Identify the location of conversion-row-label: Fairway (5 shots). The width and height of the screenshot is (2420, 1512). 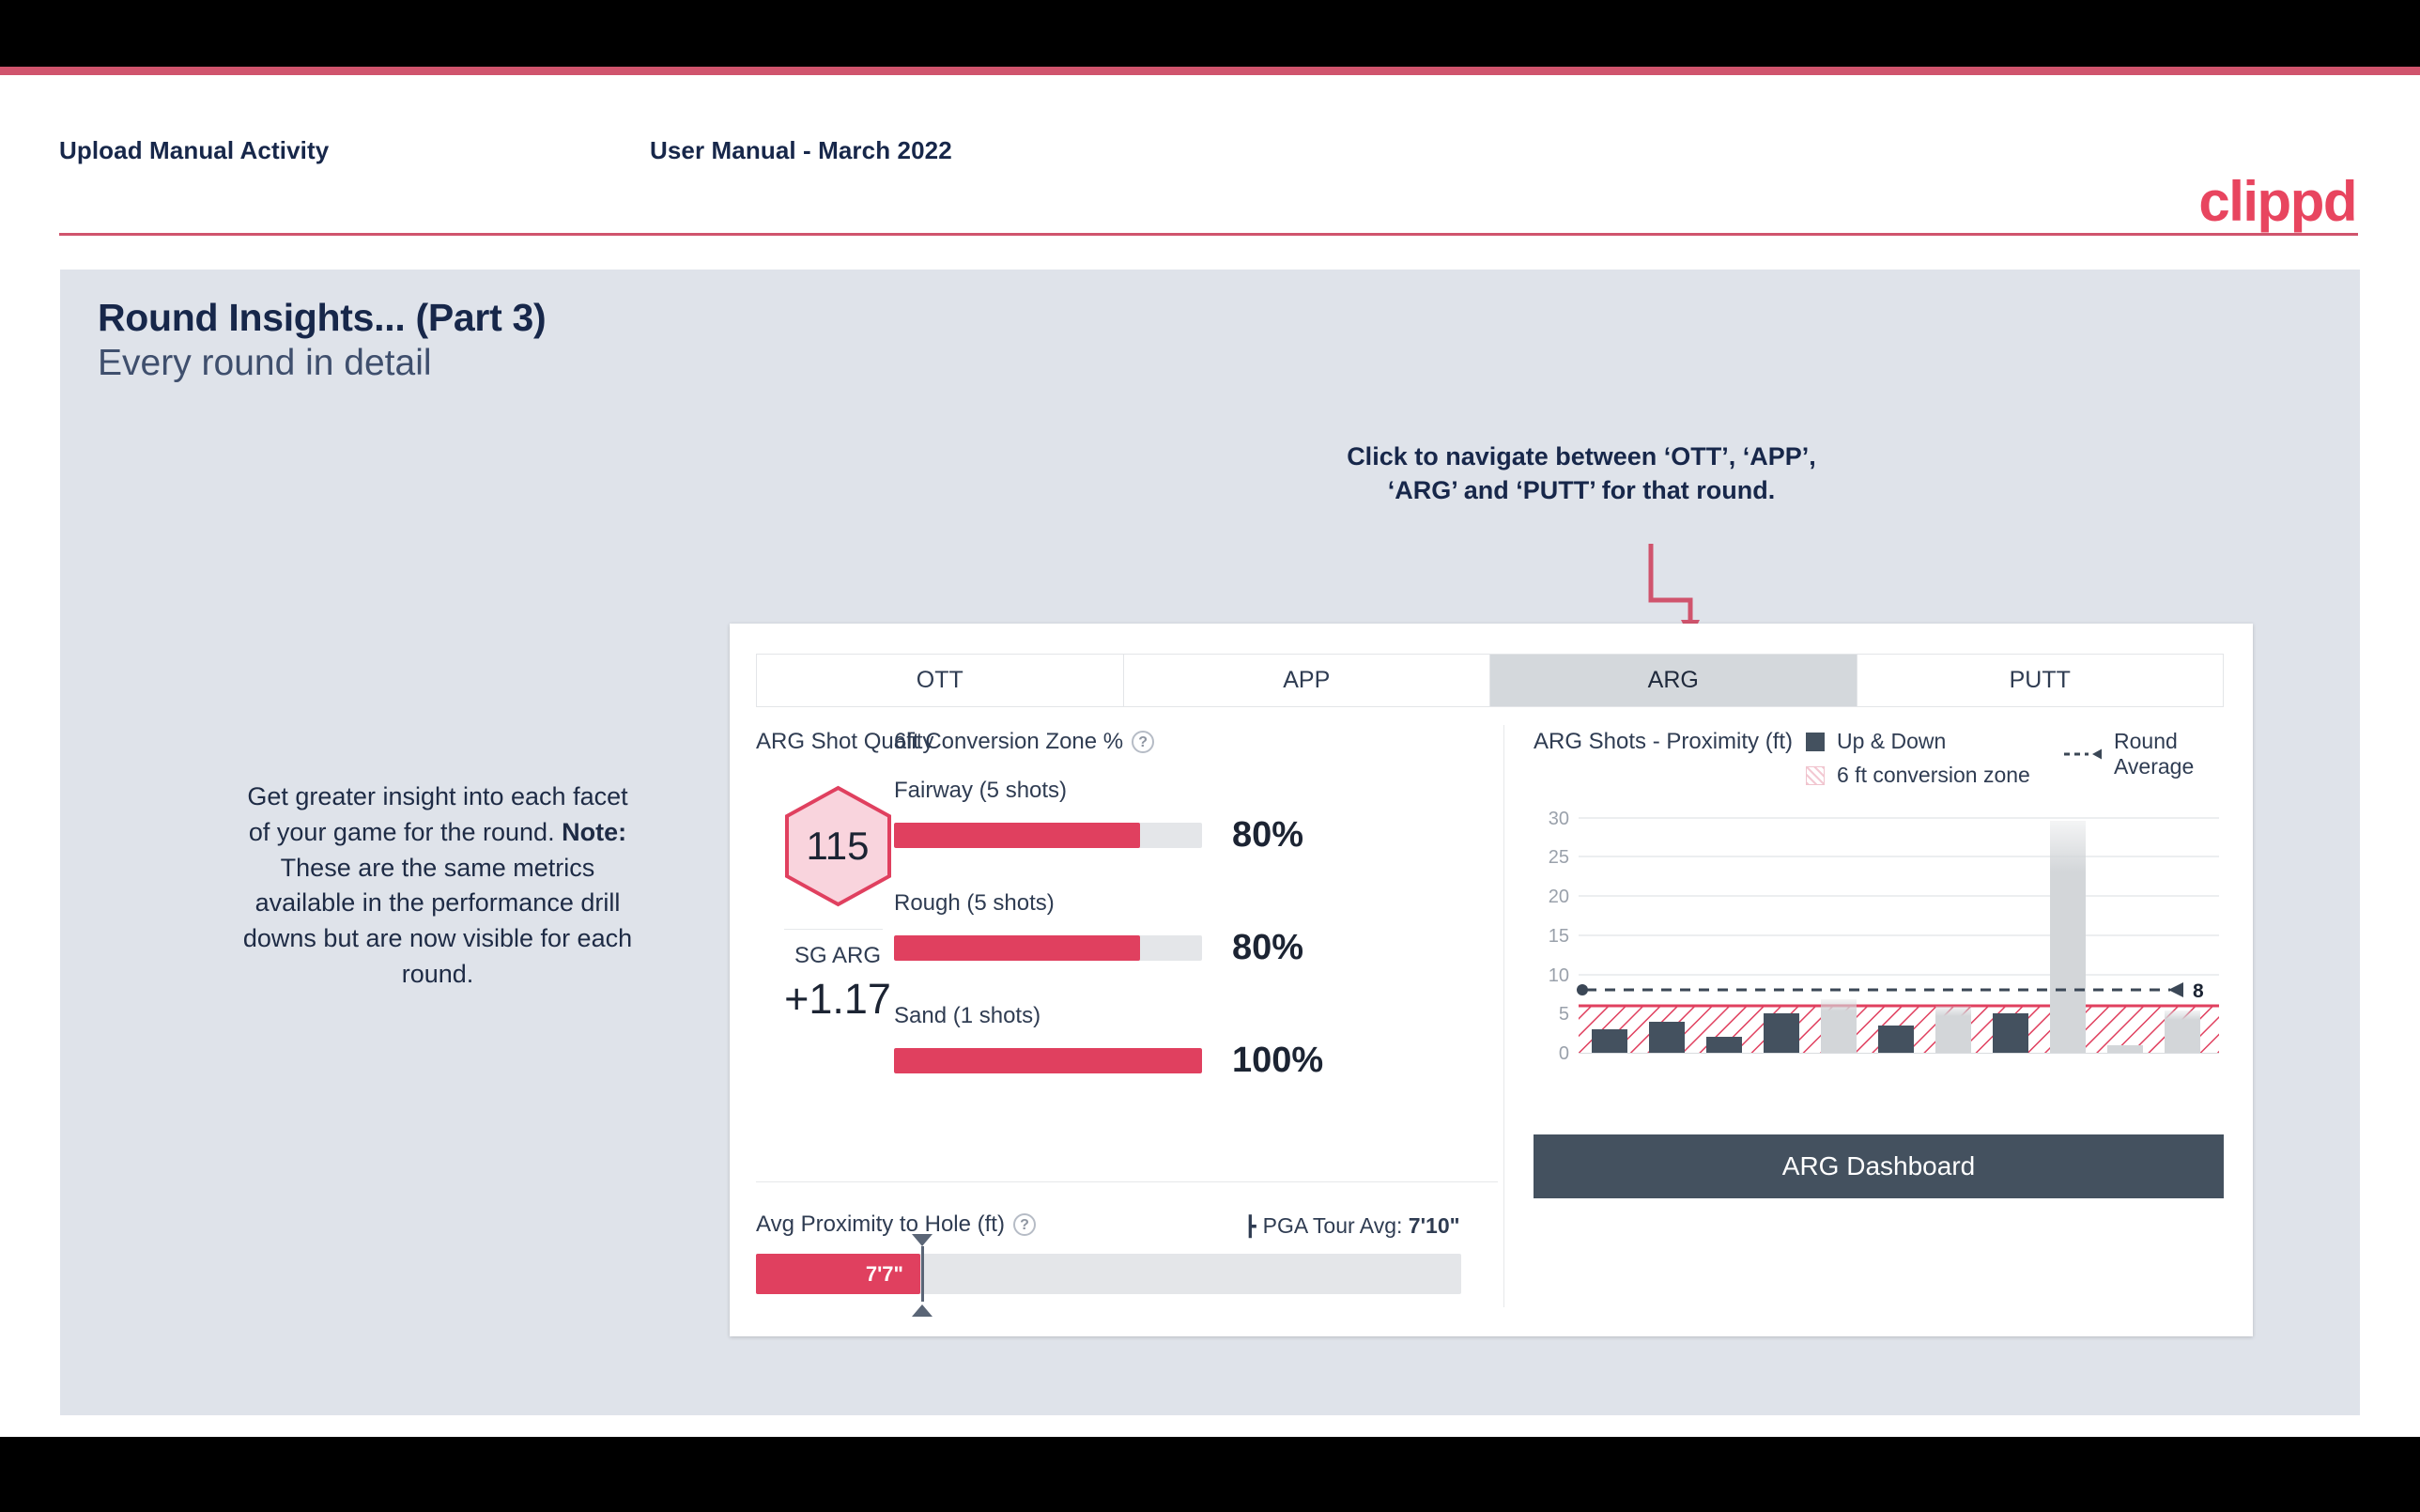
(981, 791).